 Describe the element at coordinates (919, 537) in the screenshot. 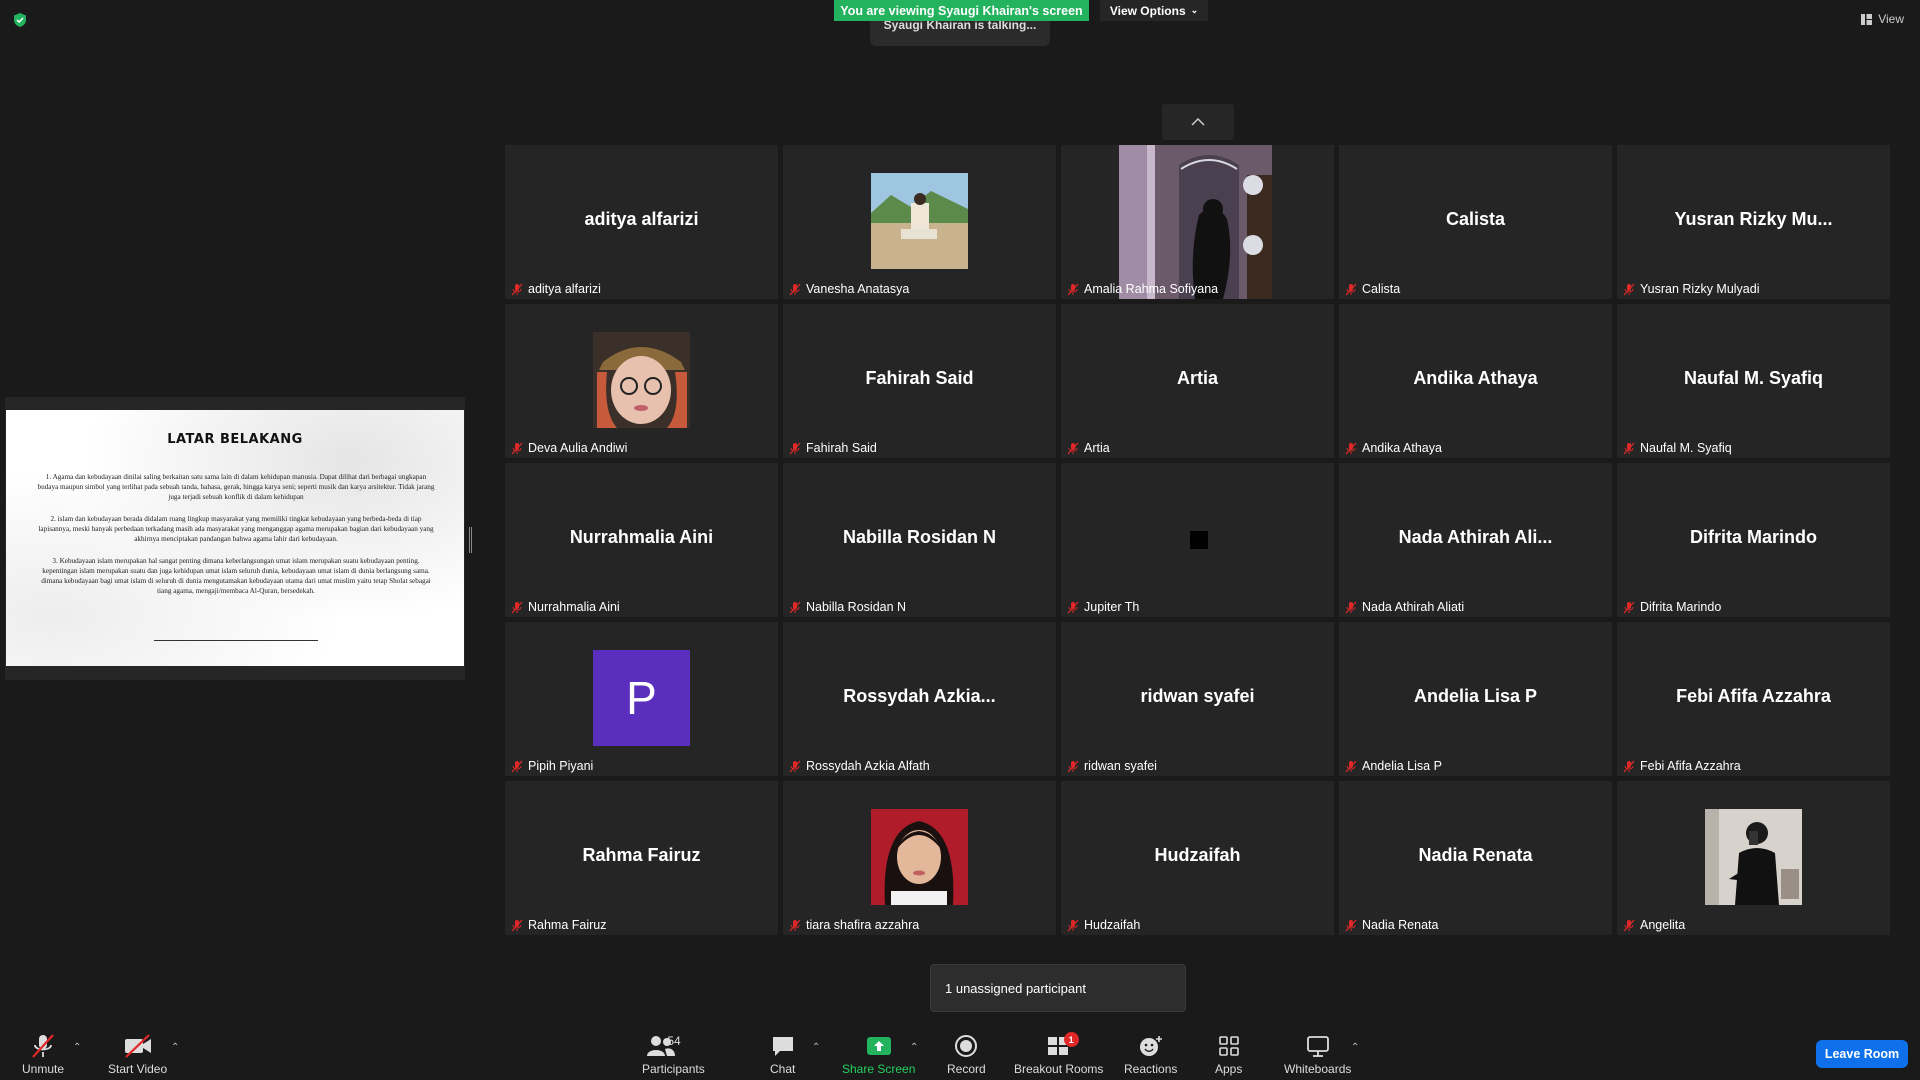

I see `participant-display-name: Nabilla Rosidan N` at that location.